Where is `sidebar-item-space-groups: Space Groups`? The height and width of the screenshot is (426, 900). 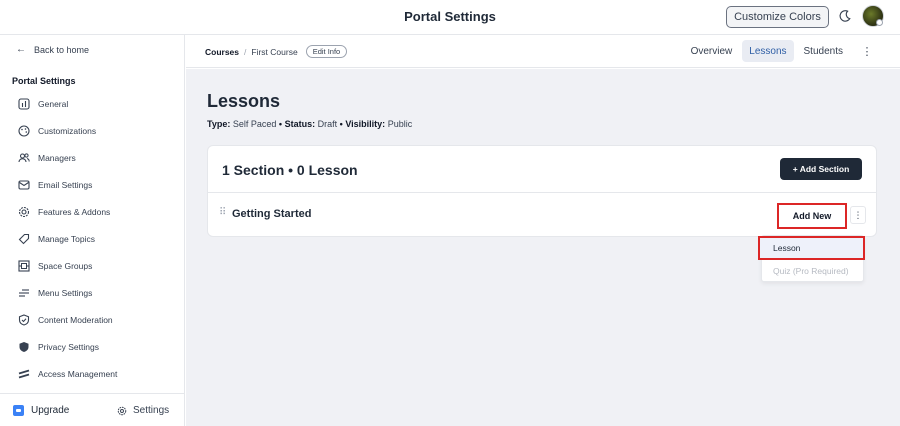 sidebar-item-space-groups: Space Groups is located at coordinates (92, 265).